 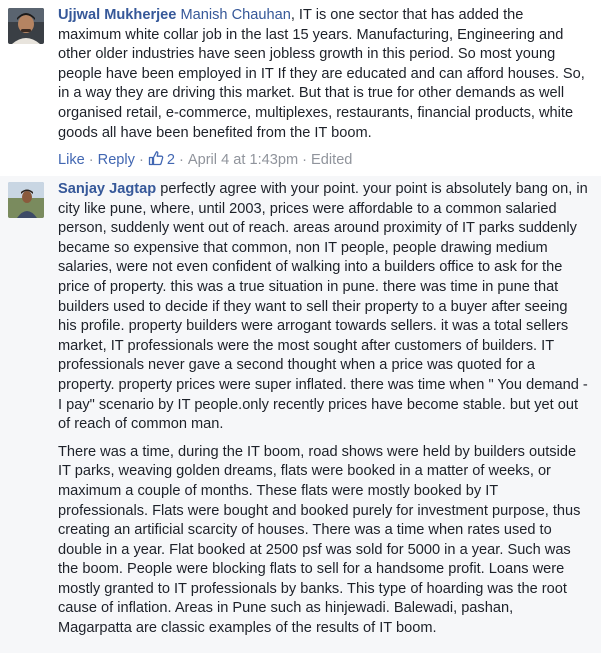 I want to click on reply-link: Reply, so click(x=116, y=160).